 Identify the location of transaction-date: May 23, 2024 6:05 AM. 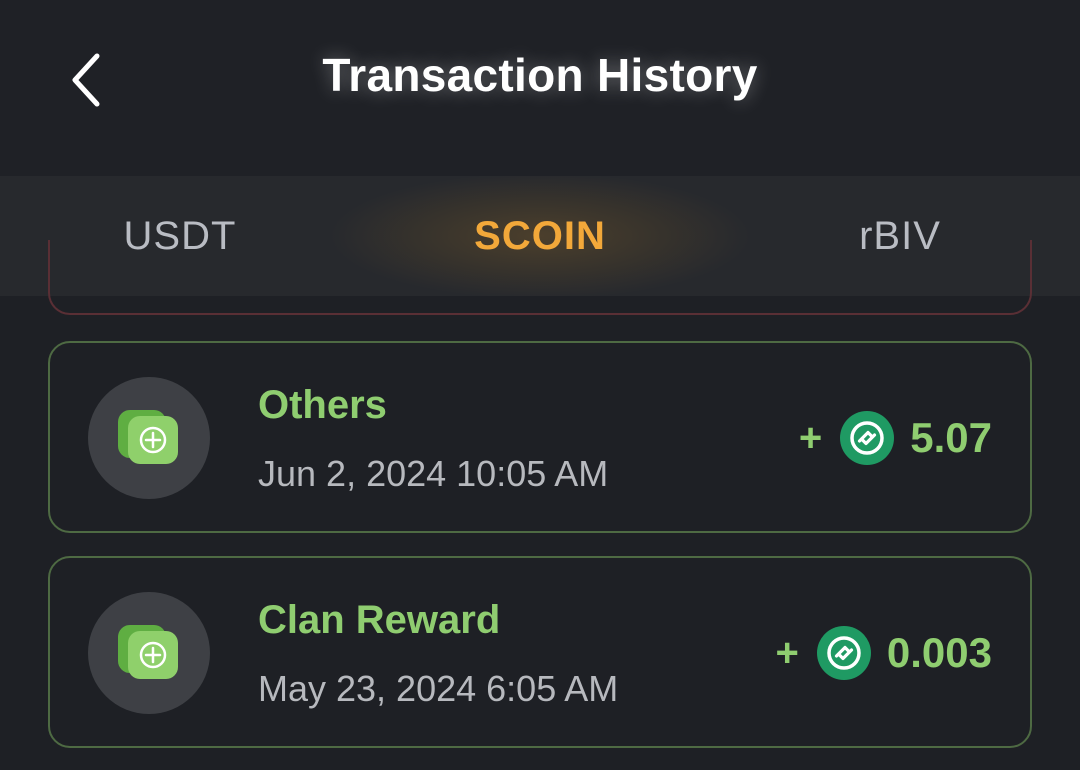
(438, 688).